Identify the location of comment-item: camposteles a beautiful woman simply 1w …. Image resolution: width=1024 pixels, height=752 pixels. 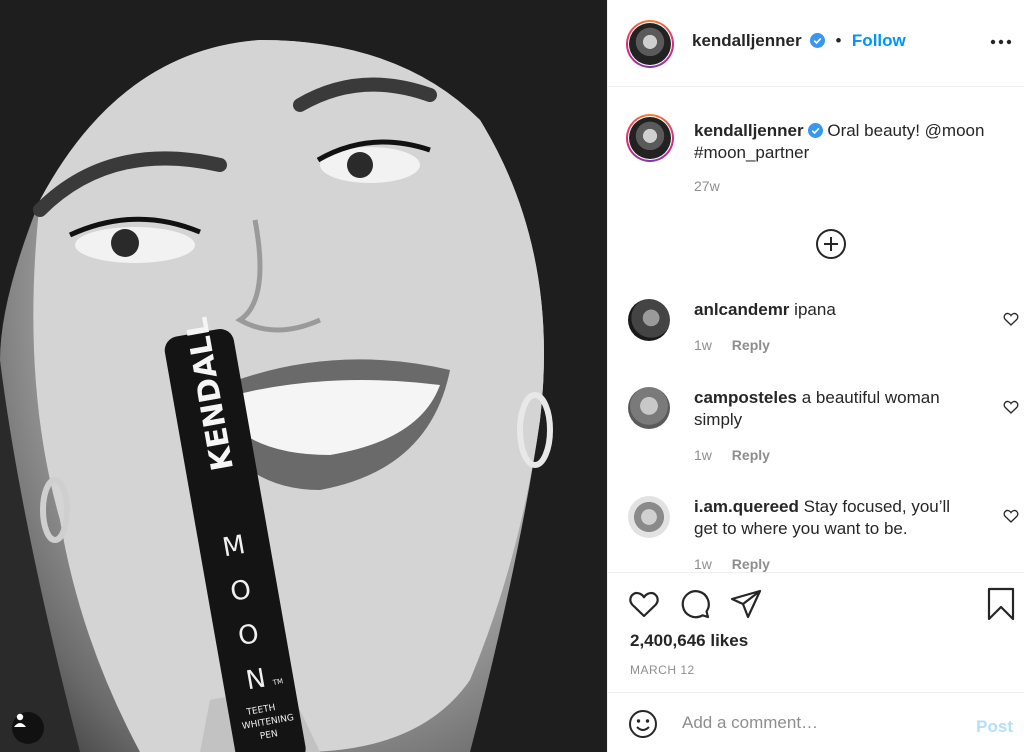
(816, 431).